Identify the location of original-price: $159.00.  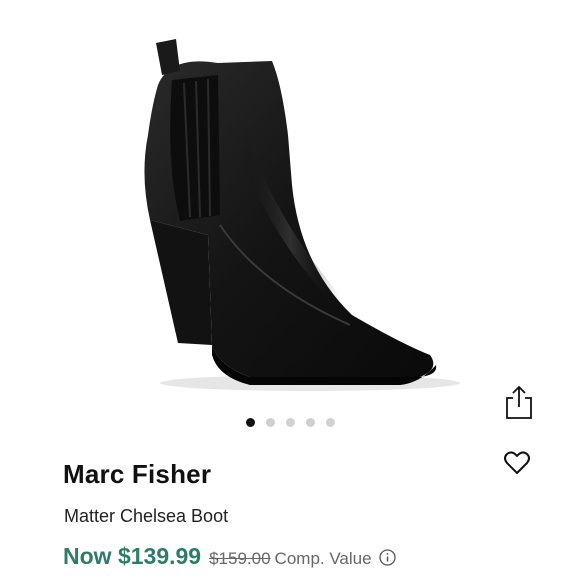
(240, 558).